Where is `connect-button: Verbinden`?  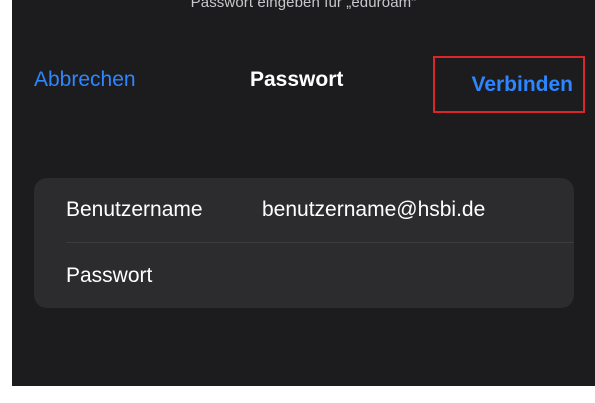
connect-button: Verbinden is located at coordinates (509, 84).